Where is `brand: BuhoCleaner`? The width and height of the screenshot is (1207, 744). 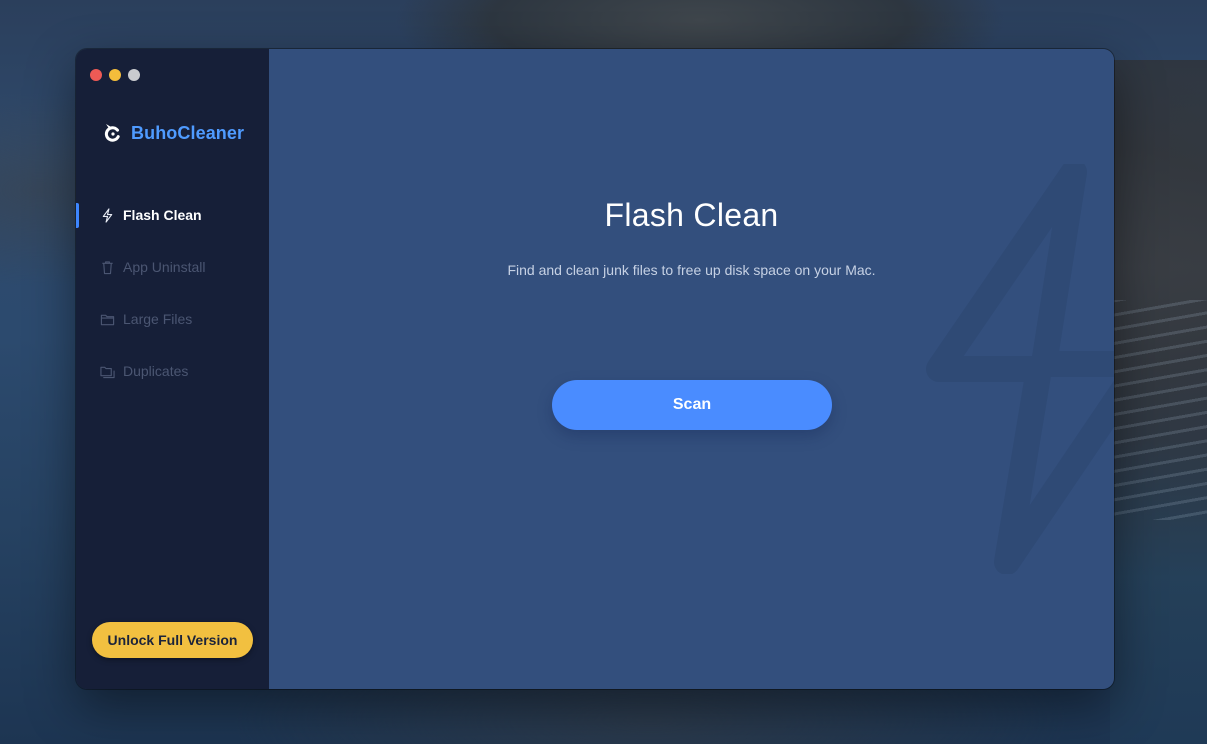
brand: BuhoCleaner is located at coordinates (173, 133).